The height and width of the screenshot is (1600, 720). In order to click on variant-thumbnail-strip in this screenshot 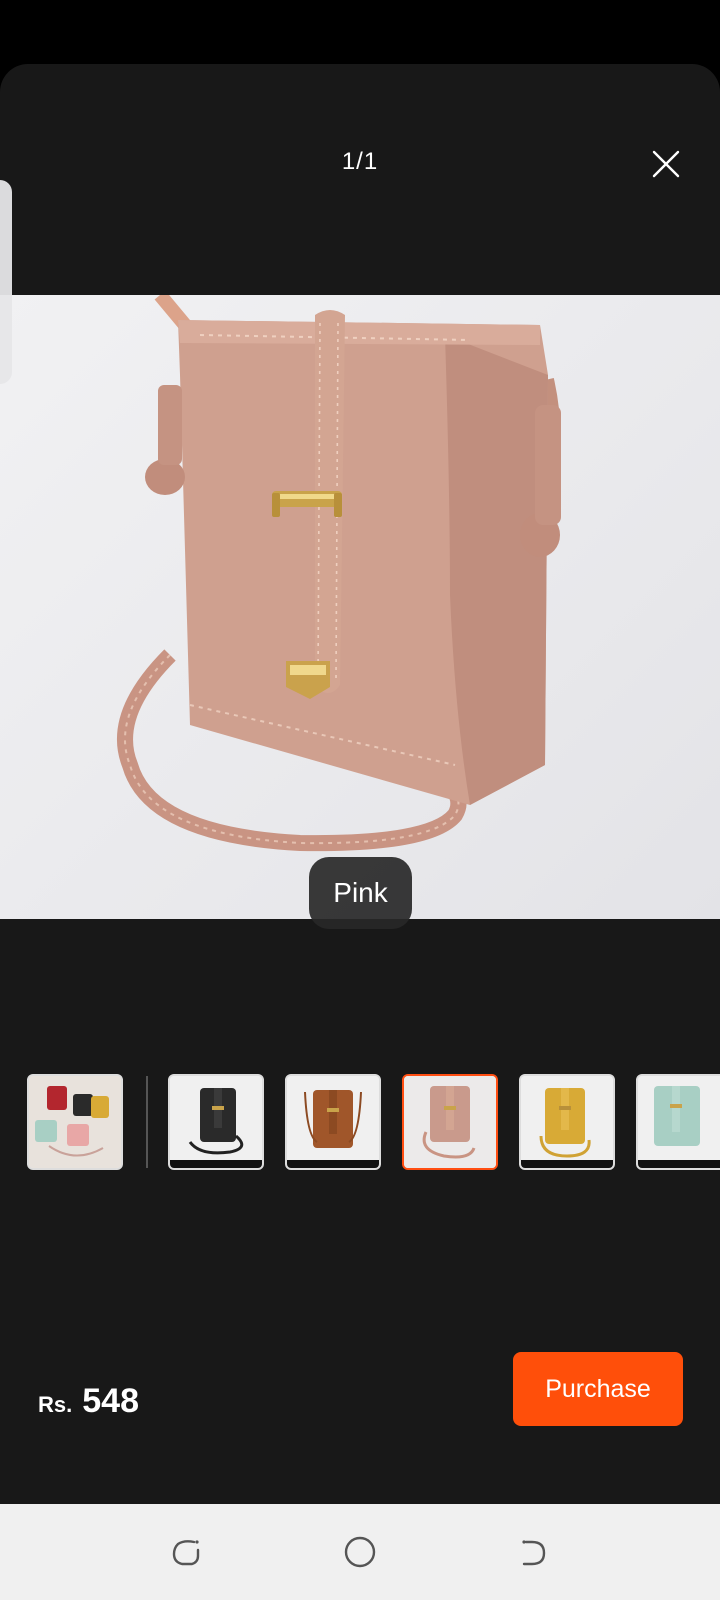, I will do `click(360, 1122)`.